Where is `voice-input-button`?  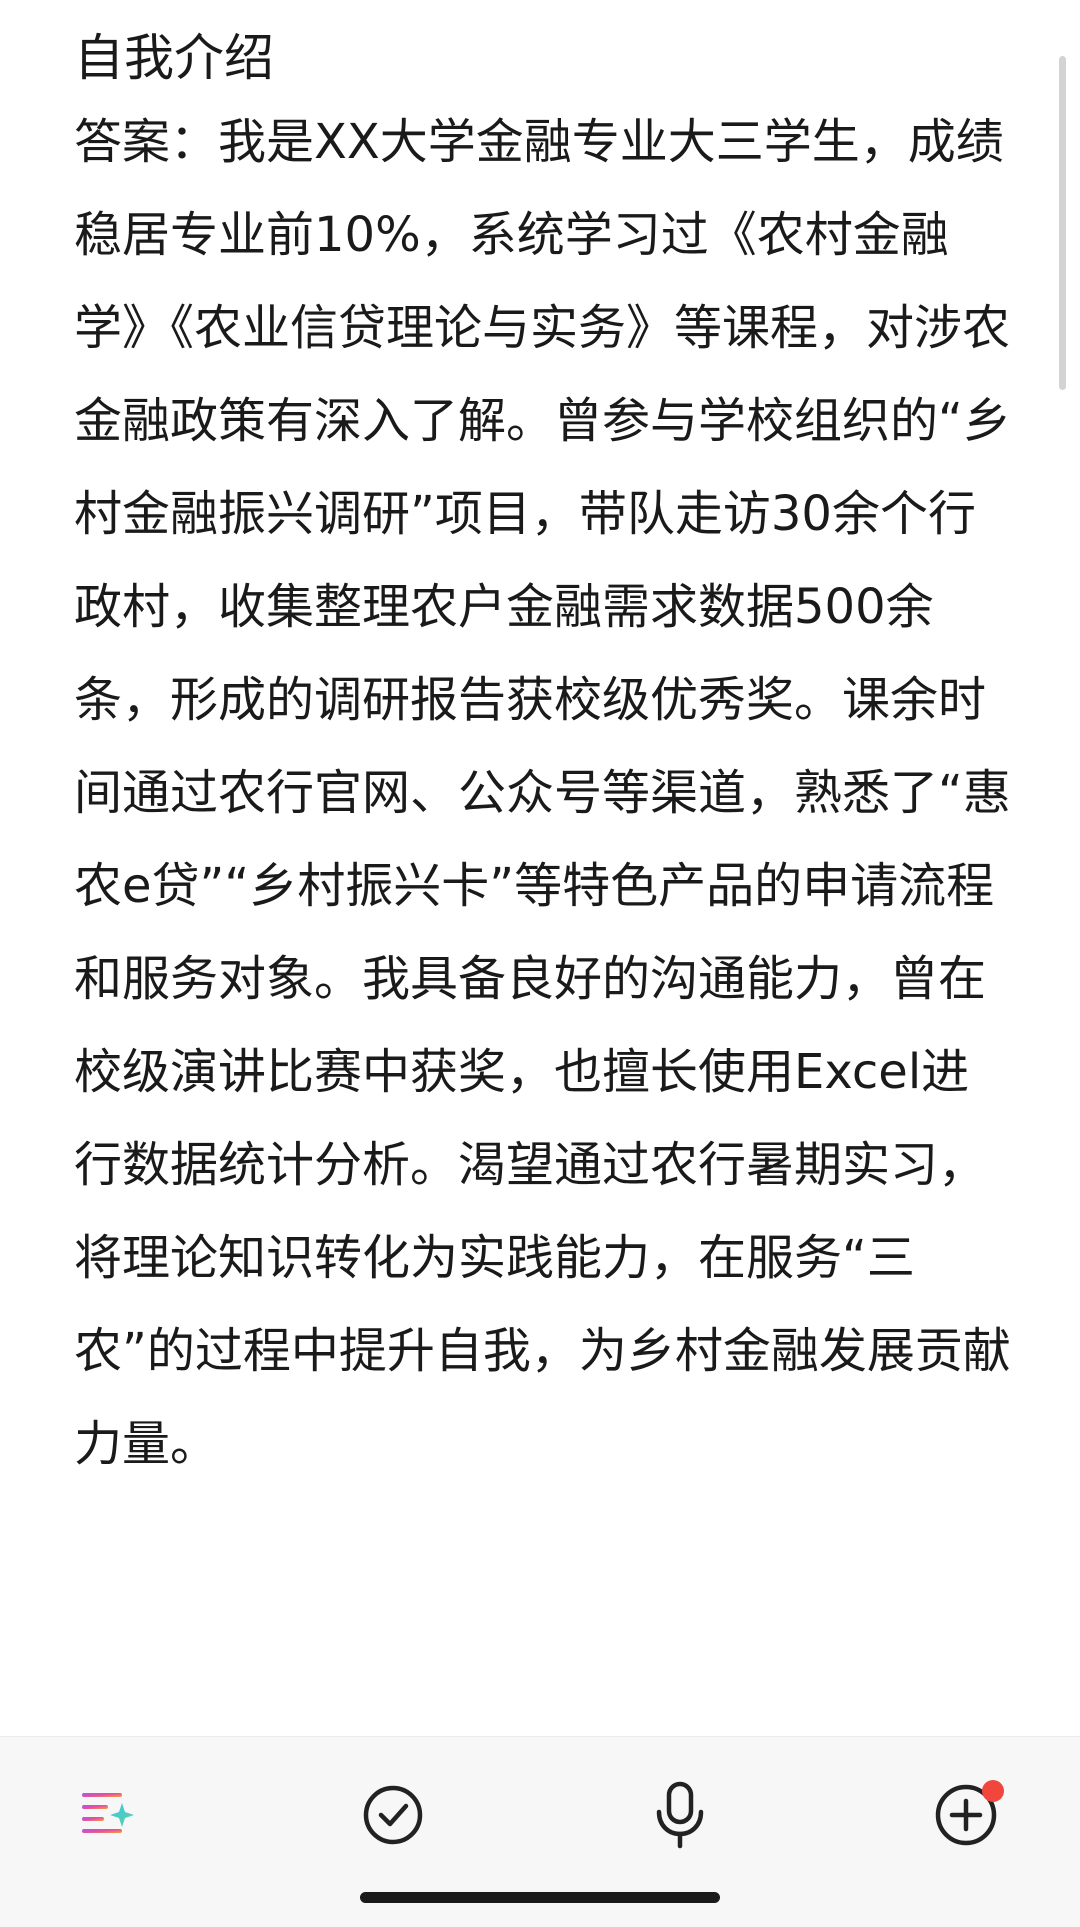
voice-input-button is located at coordinates (680, 1815).